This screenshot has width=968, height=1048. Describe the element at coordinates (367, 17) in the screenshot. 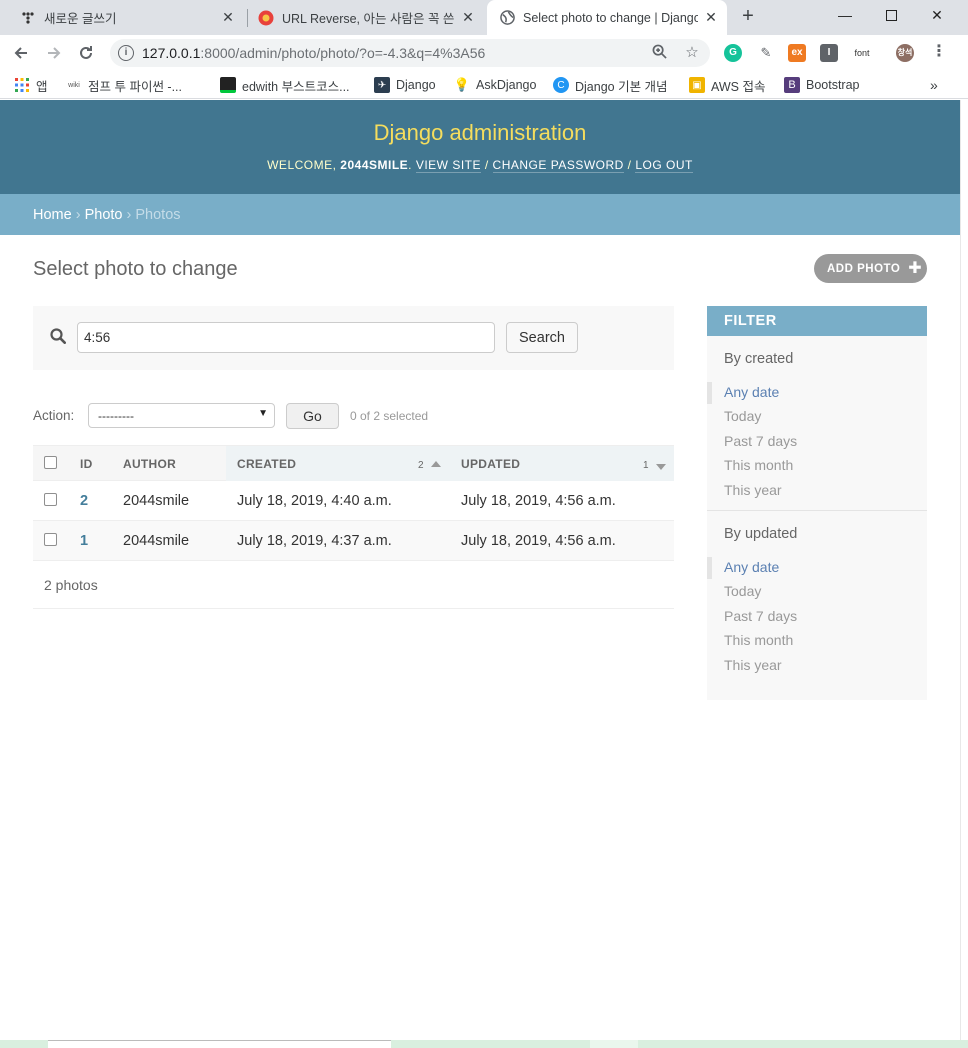

I see `tab-url-reverse: URL Reverse, 아는 사람은 꼭 쓴 ✕` at that location.